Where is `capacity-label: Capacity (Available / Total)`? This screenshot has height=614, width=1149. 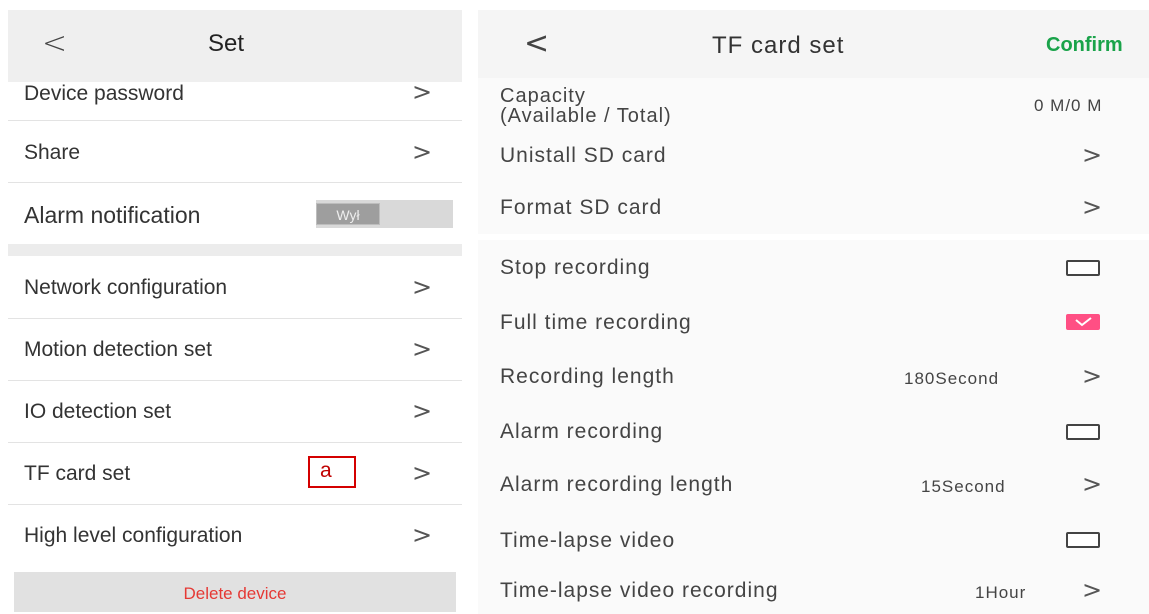 capacity-label: Capacity (Available / Total) is located at coordinates (586, 106).